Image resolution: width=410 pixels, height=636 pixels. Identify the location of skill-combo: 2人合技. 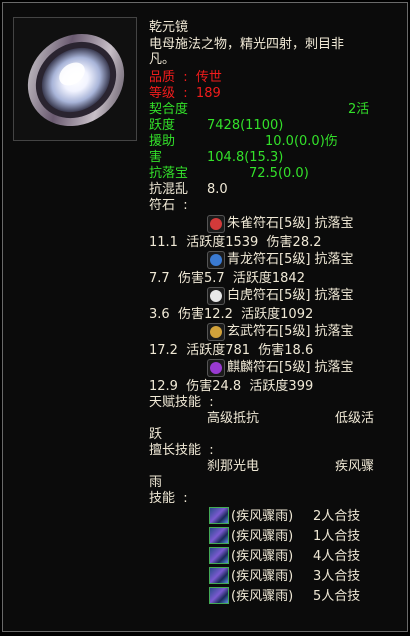
(337, 516).